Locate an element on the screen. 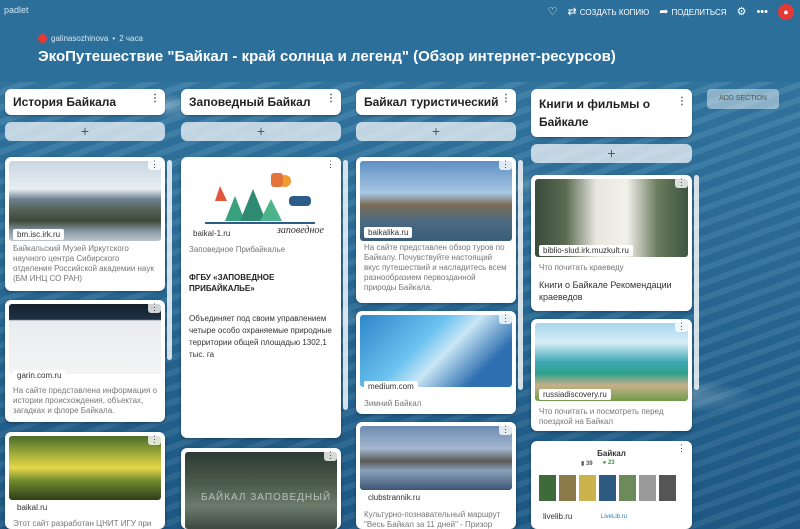  post-card: ⋮ medium.com Зимний Байкал is located at coordinates (436, 362).